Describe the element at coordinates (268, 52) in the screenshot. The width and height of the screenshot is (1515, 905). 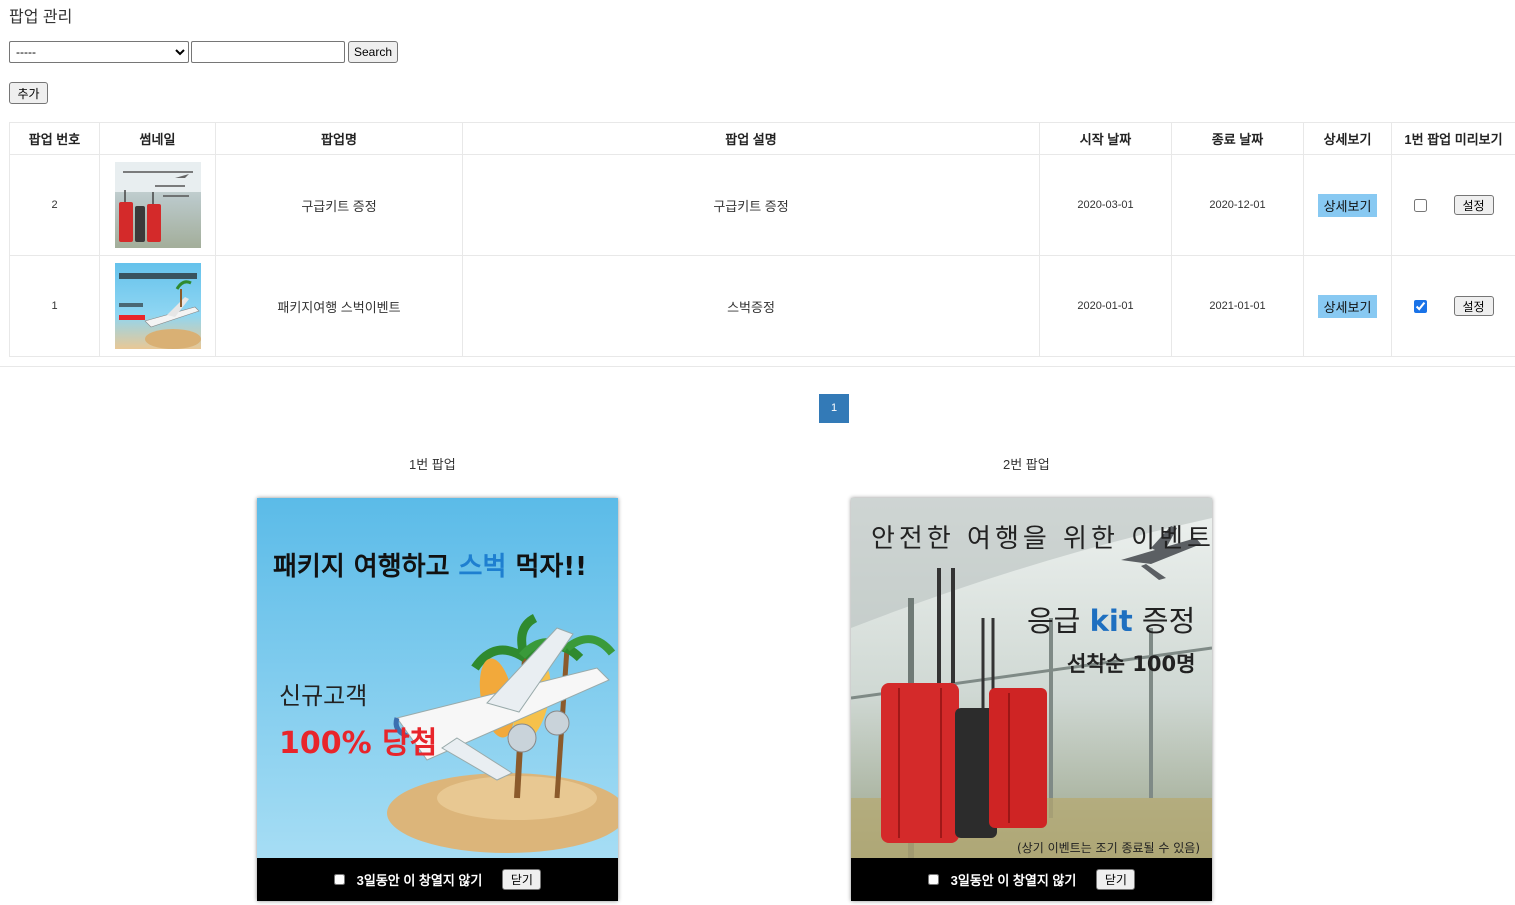
I see `search-input` at that location.